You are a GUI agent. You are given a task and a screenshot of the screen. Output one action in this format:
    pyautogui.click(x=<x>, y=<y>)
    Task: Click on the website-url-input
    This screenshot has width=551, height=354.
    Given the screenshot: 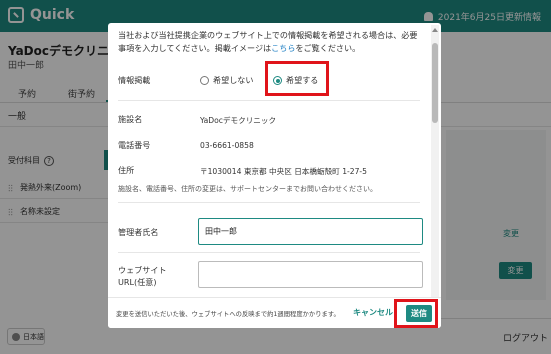 What is the action you would take?
    pyautogui.click(x=310, y=274)
    